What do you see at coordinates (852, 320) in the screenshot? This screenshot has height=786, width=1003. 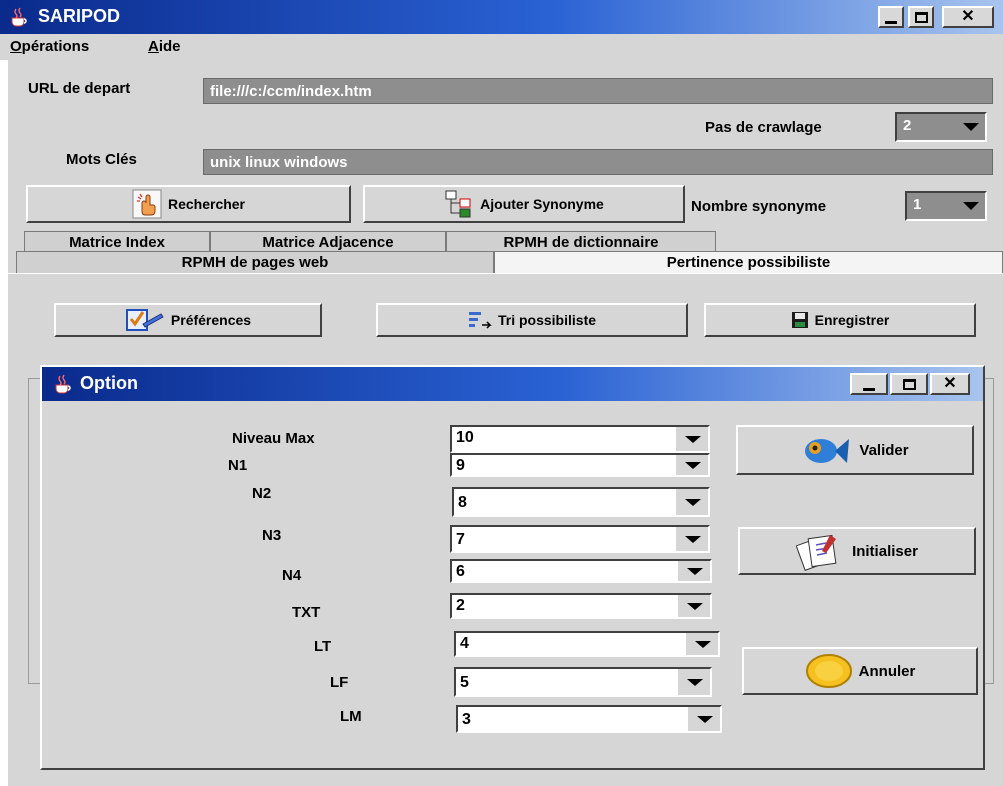 I see `save-label: Enregistrer` at bounding box center [852, 320].